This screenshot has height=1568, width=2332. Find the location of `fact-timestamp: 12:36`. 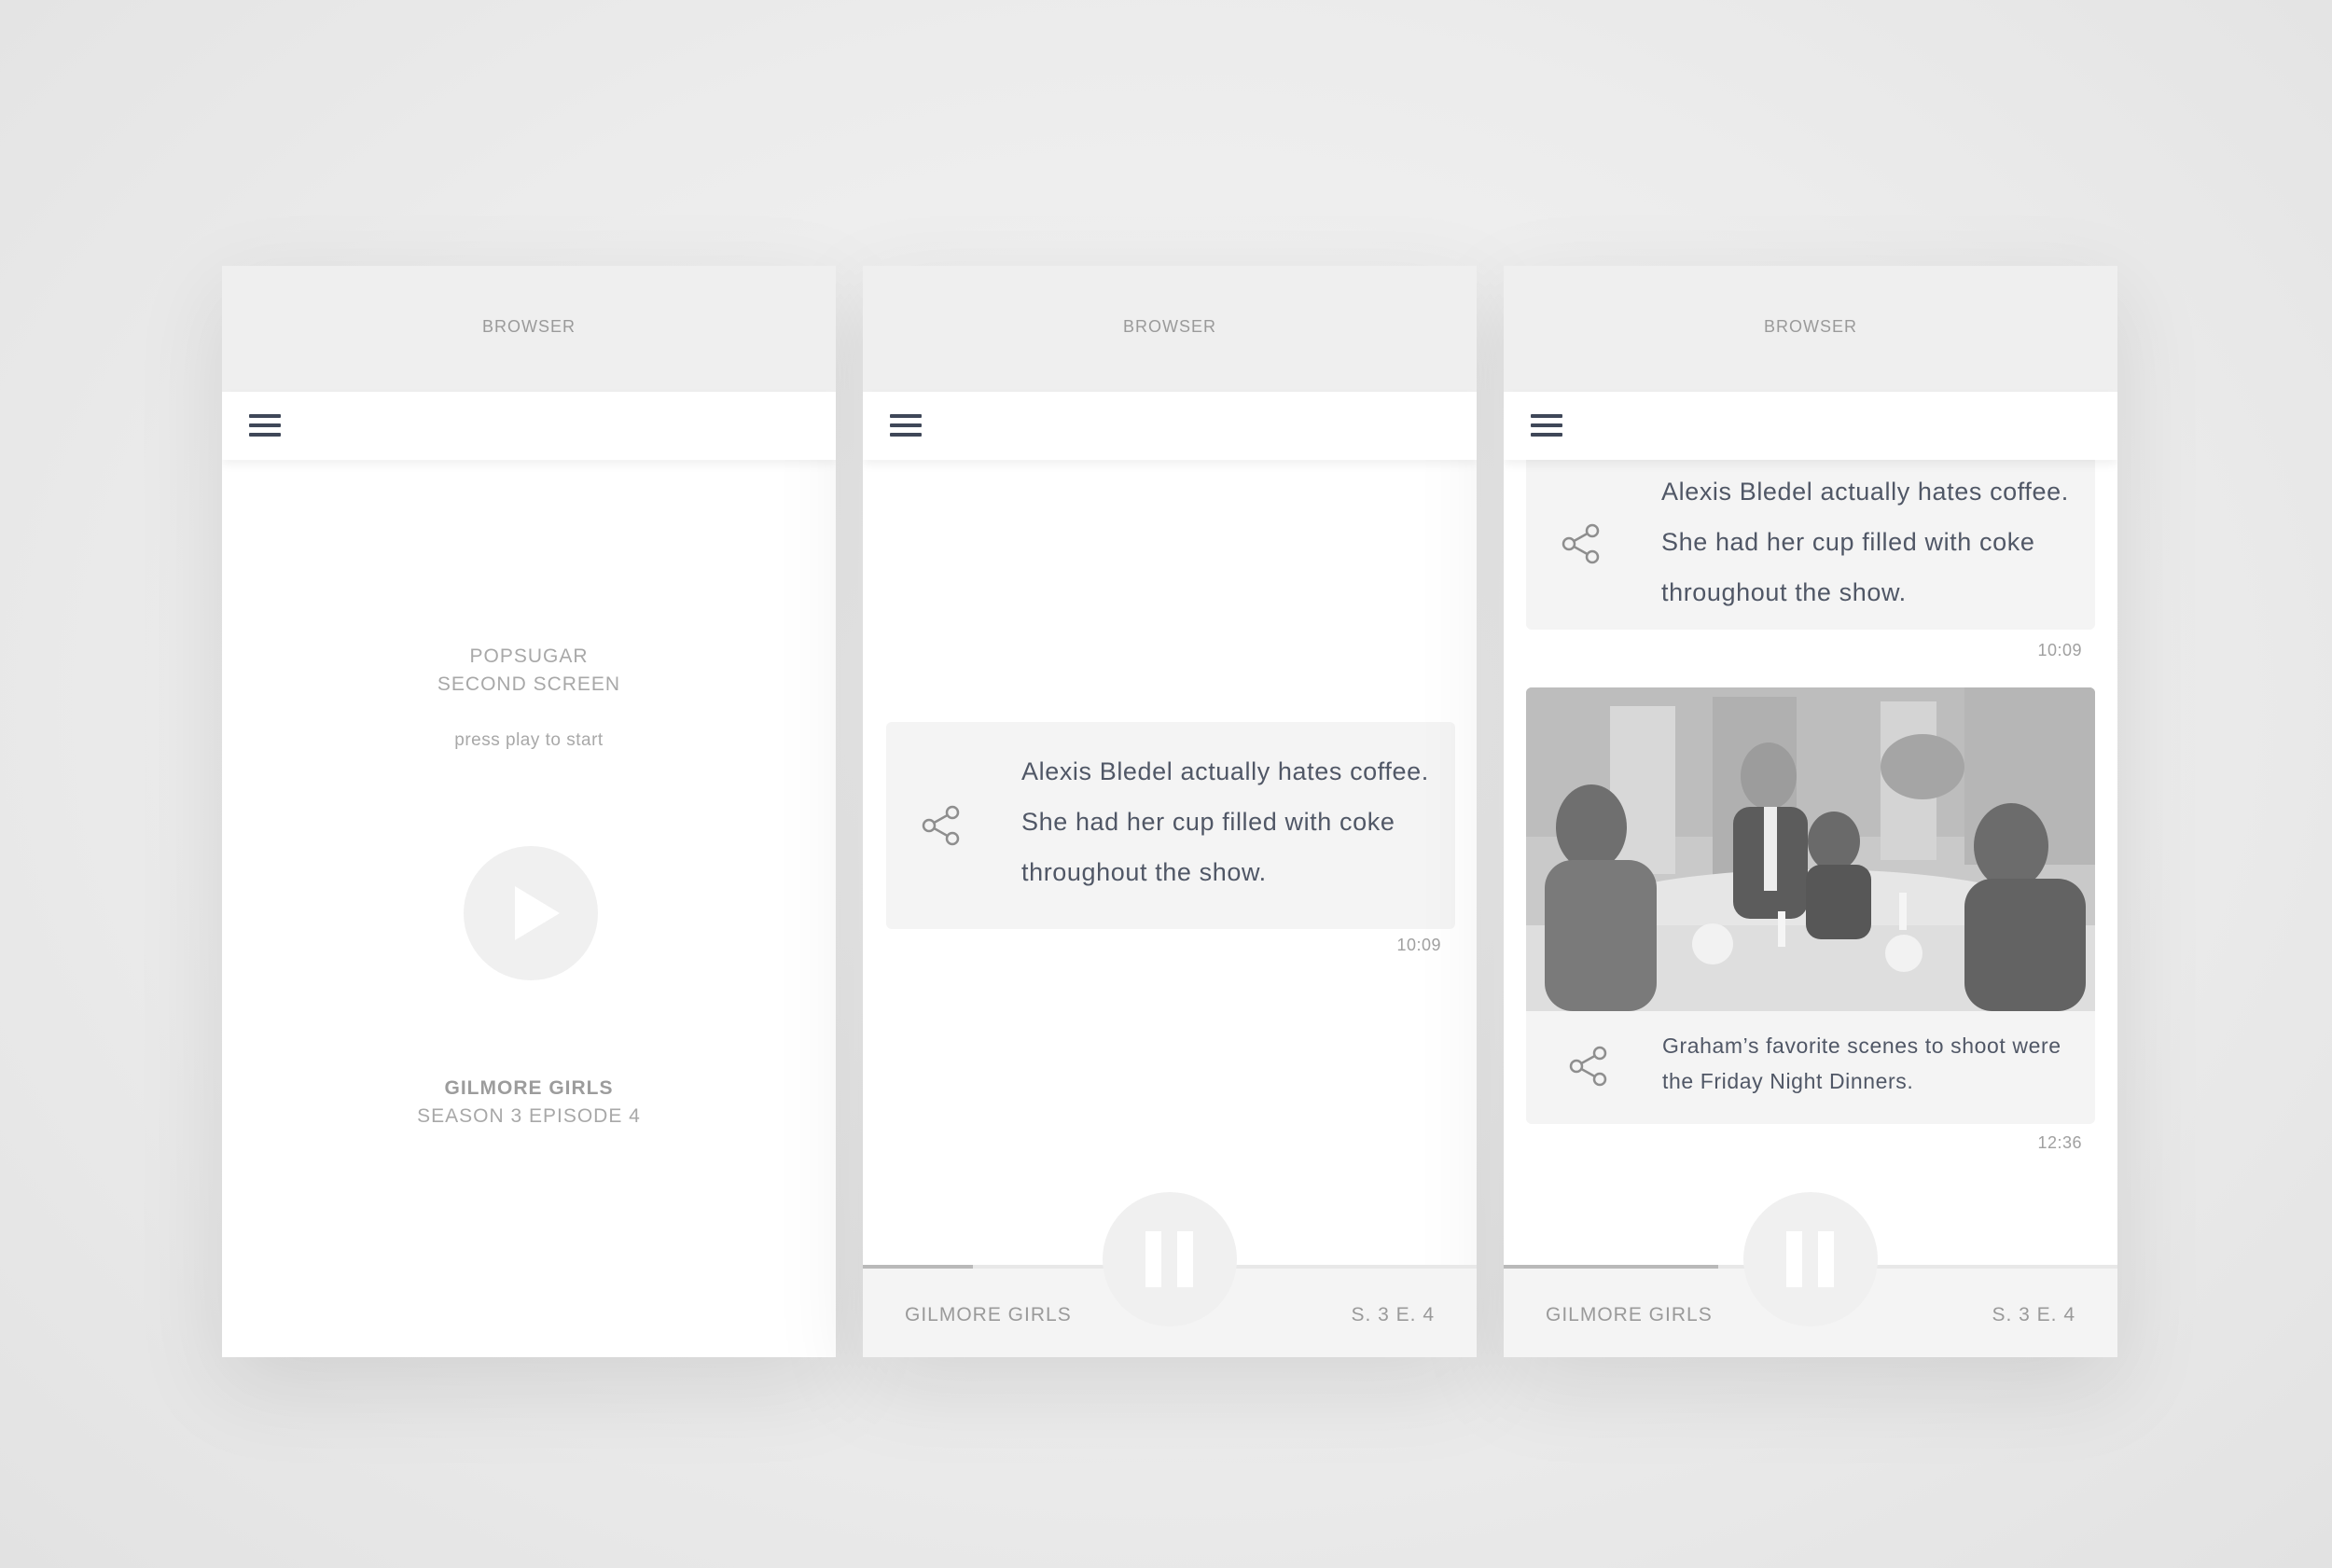

fact-timestamp: 12:36 is located at coordinates (2059, 1142).